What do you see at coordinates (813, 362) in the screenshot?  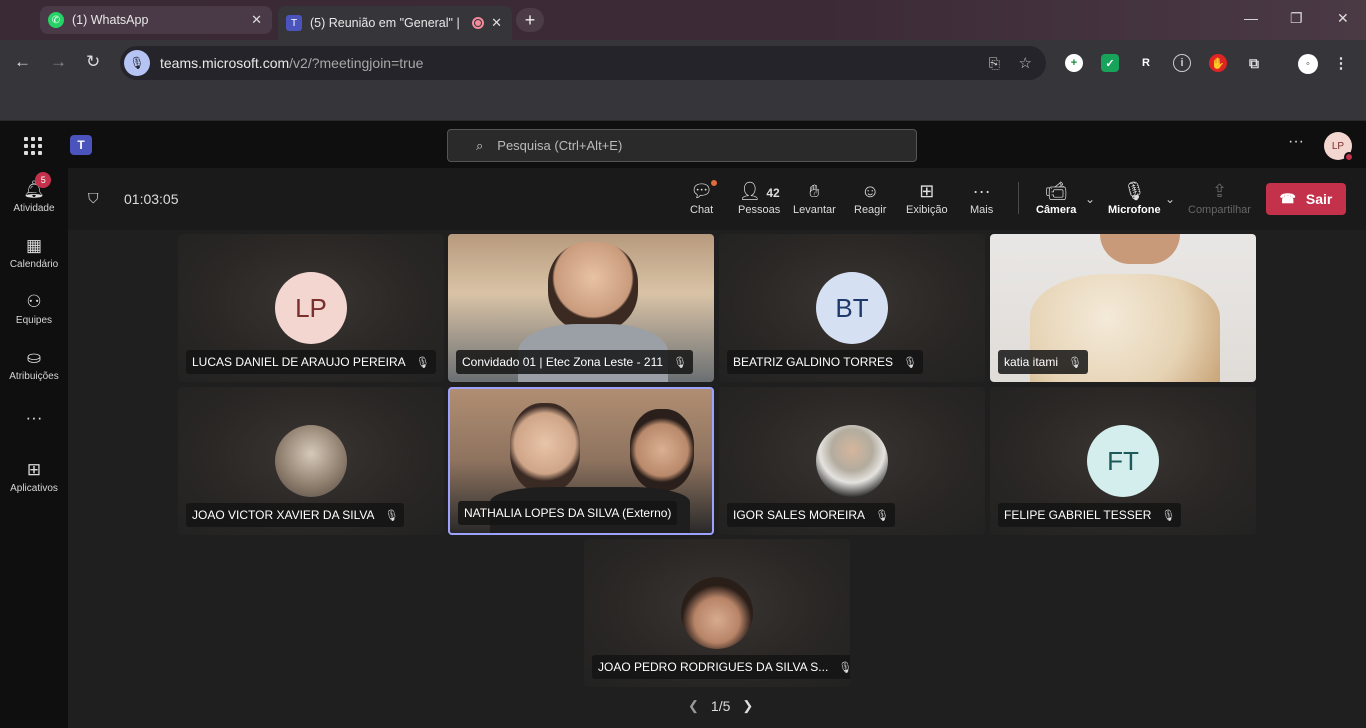 I see `participant-name: BEATRIZ GALDINO TORRES` at bounding box center [813, 362].